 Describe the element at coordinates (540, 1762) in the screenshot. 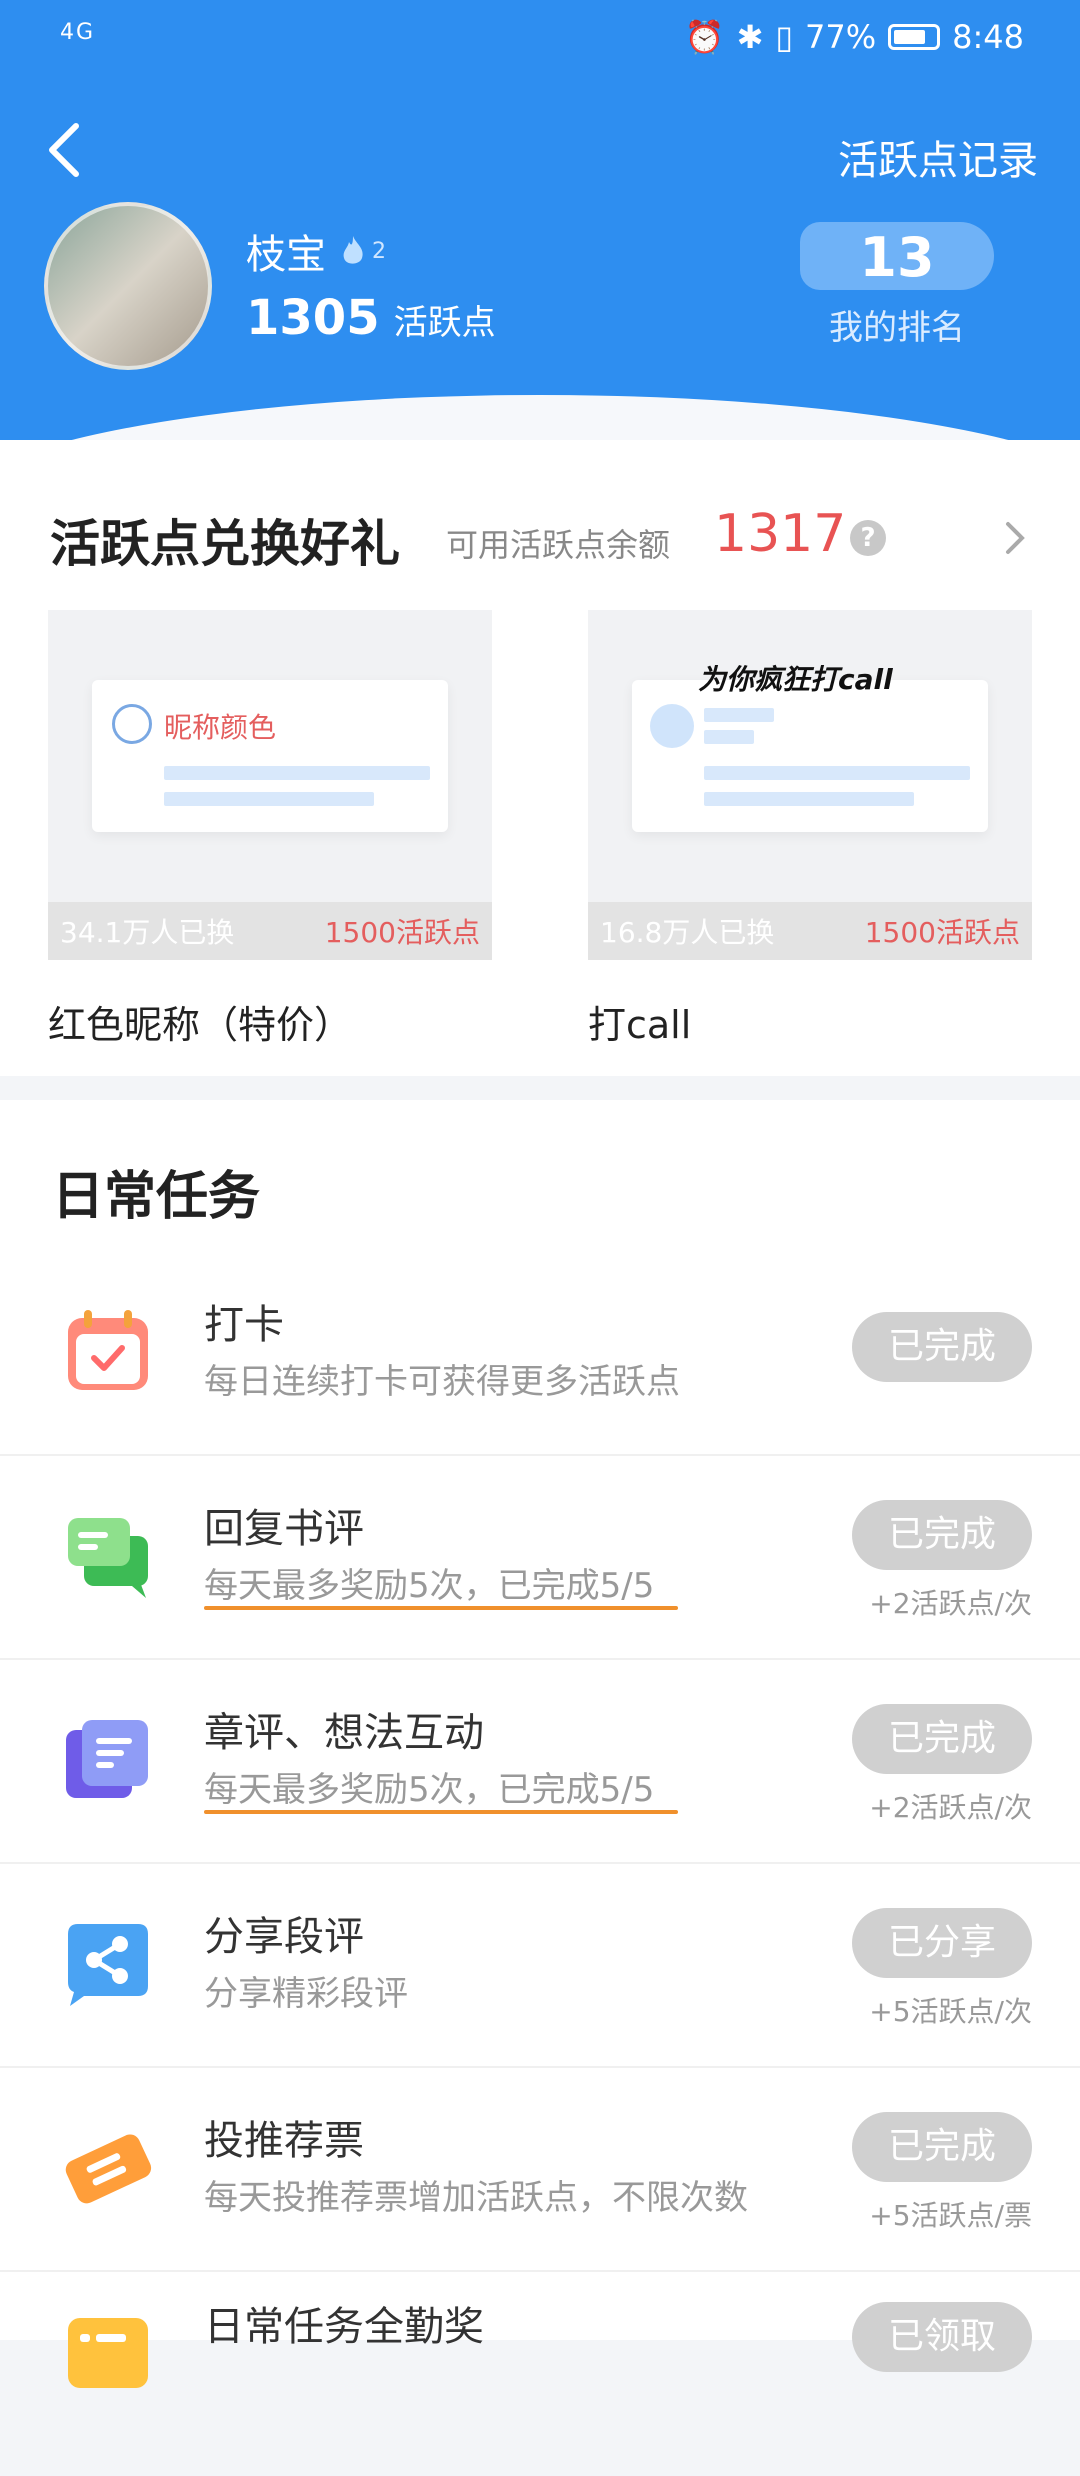

I see `task-row-chapter-comment: 章评、想法互动 每天最多奖励5次，已完成5/5 已完成 +2活跃点/次` at that location.